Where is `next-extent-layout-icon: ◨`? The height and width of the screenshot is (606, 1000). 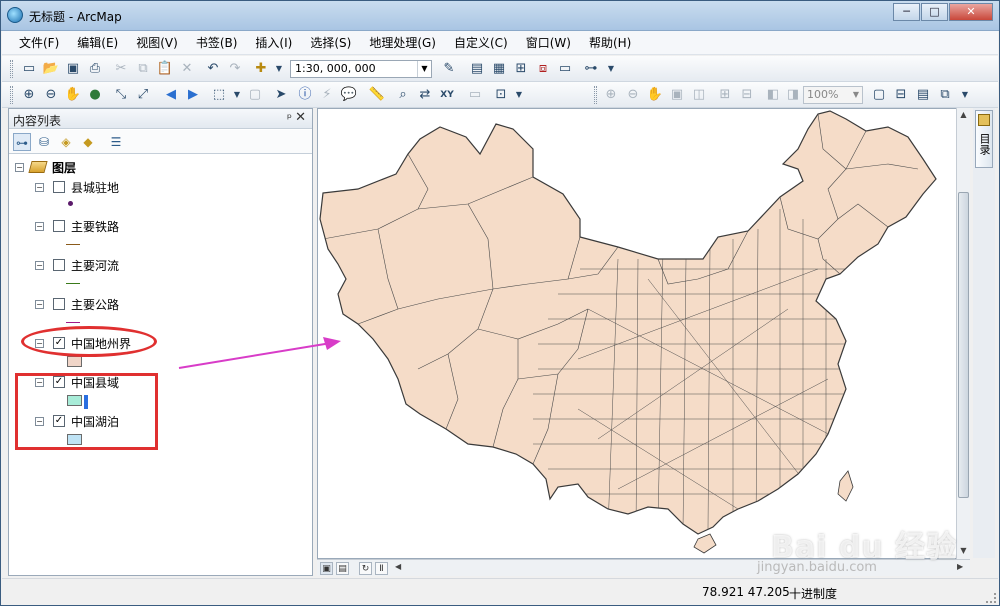 next-extent-layout-icon: ◨ is located at coordinates (793, 95).